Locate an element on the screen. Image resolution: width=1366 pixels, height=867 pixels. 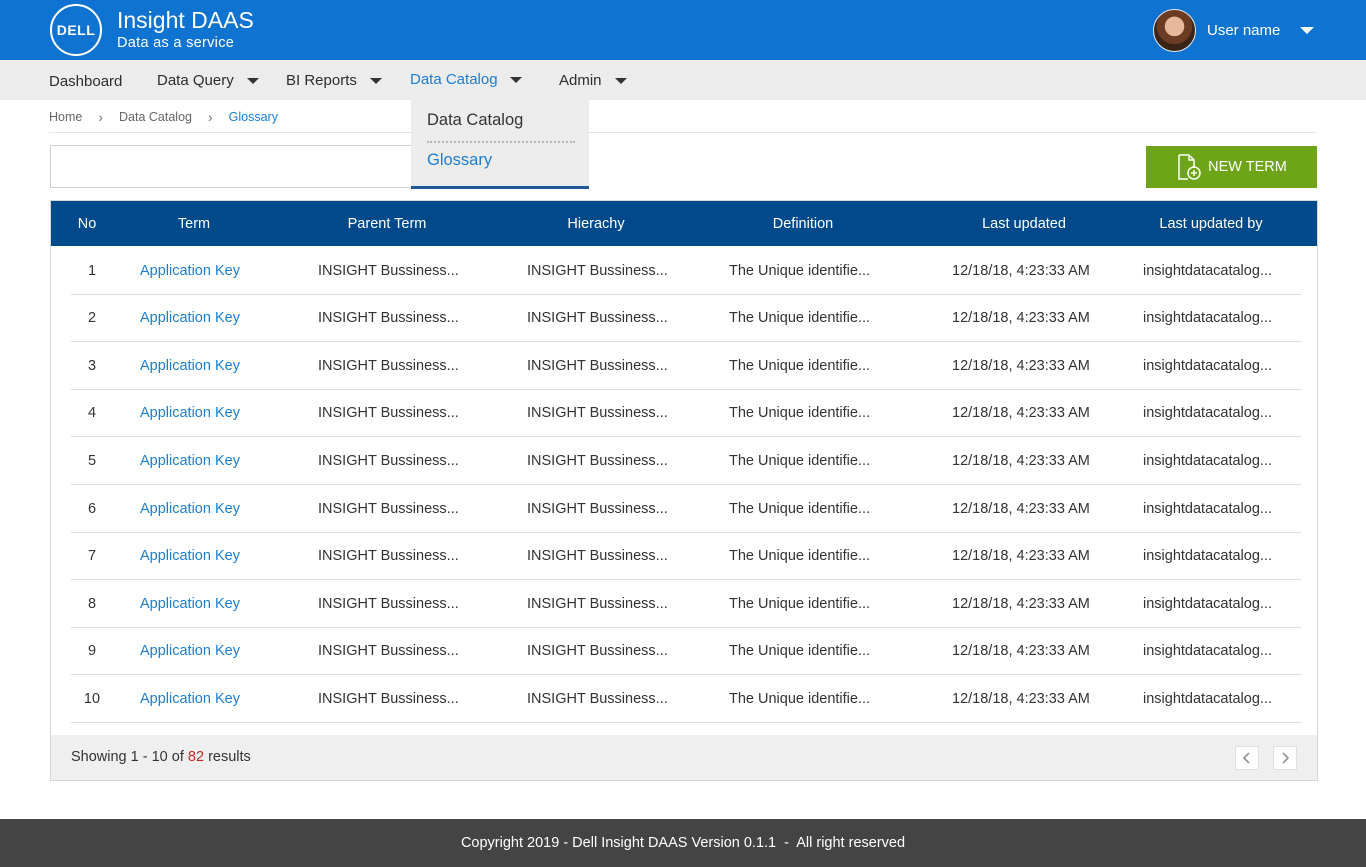
nav-data-query: Data Query is located at coordinates (208, 80).